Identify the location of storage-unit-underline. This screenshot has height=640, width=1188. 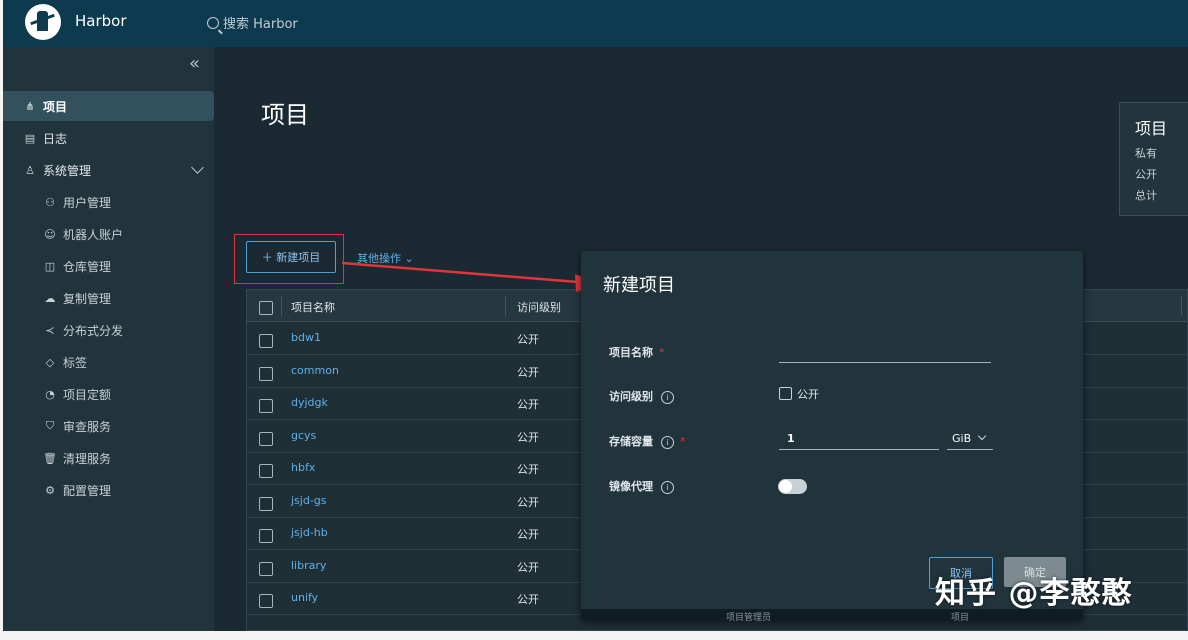
(970, 449).